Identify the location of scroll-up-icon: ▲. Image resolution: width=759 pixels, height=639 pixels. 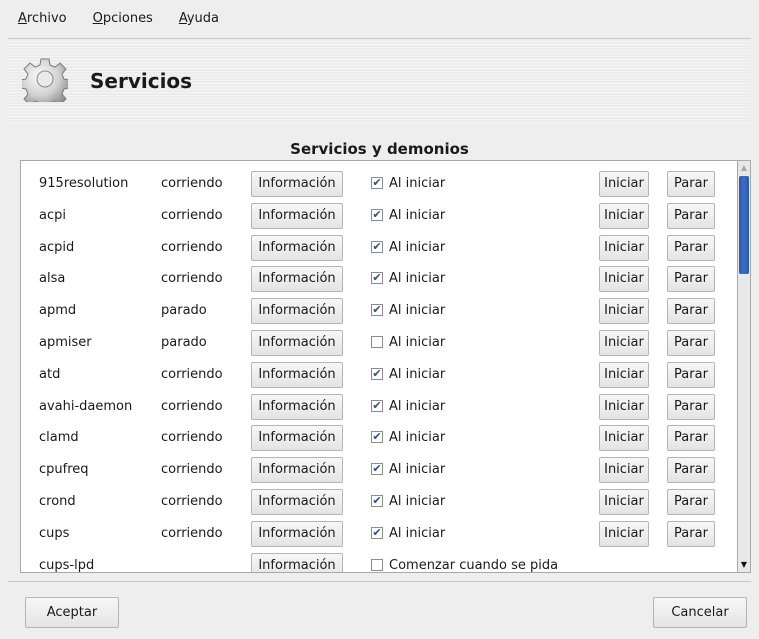
(744, 168).